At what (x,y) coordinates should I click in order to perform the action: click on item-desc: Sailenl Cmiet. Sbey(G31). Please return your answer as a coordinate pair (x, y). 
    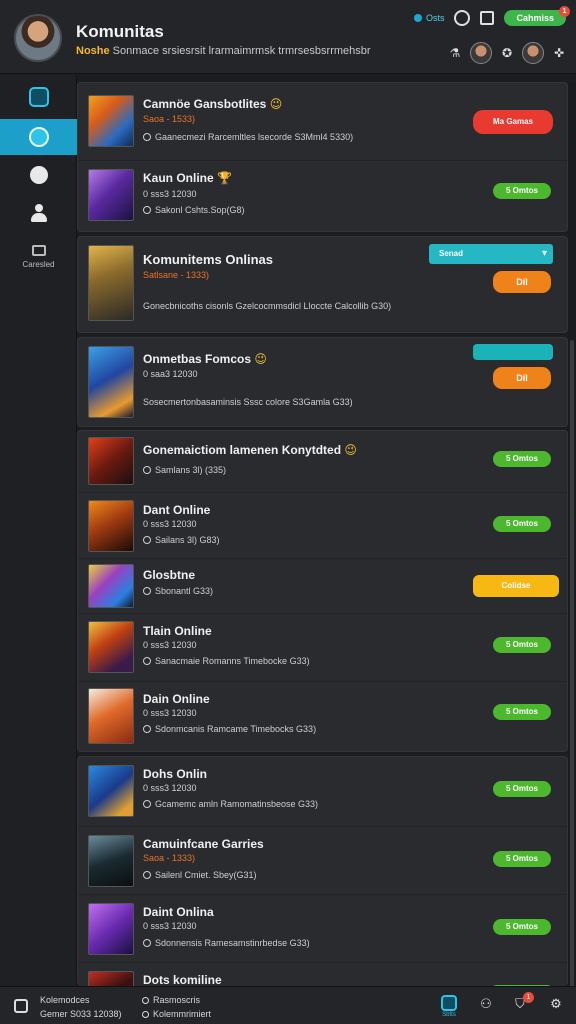
    Looking at the image, I should click on (200, 875).